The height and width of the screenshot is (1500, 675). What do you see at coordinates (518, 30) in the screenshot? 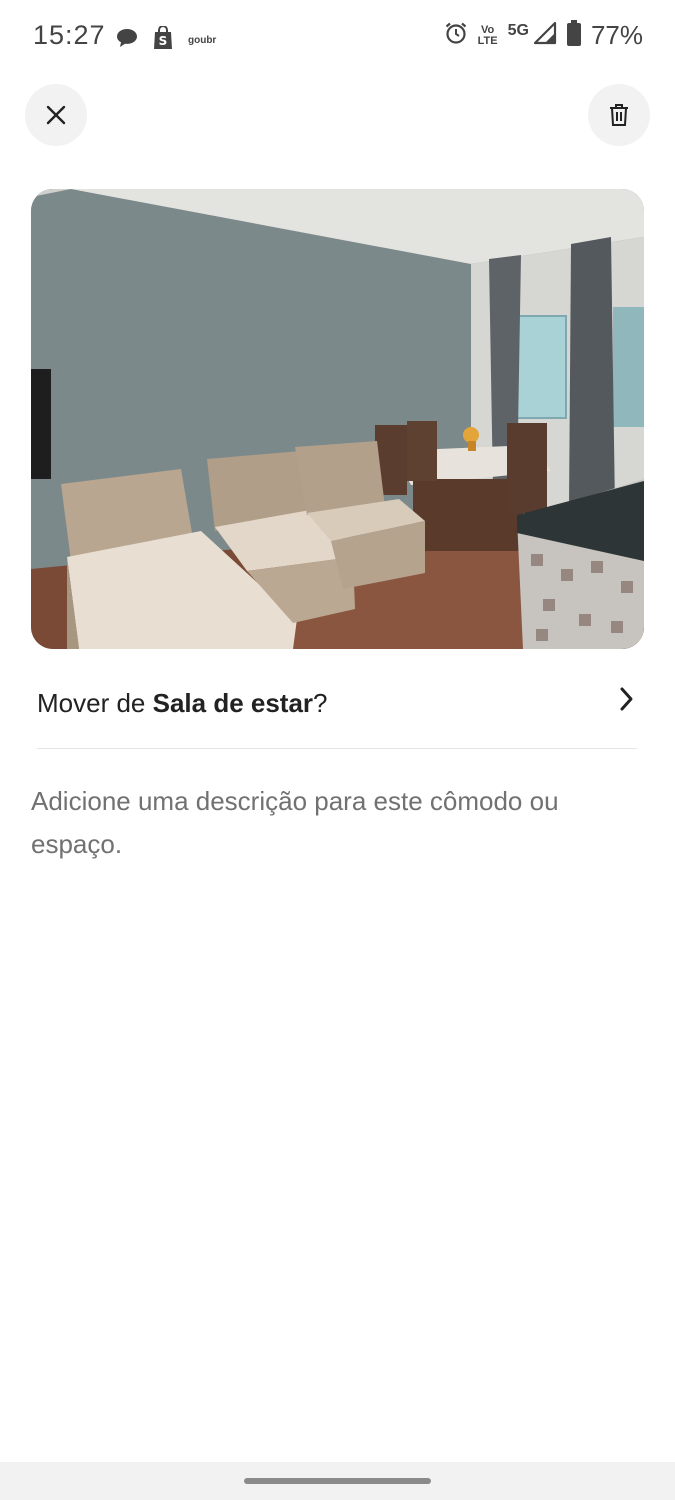
I see `network-type: 5G` at bounding box center [518, 30].